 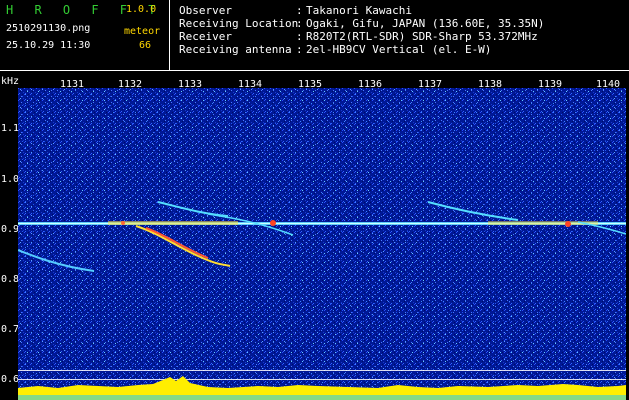 What do you see at coordinates (359, 10) in the screenshot?
I see `info-value-observer: Takanori Kawachi` at bounding box center [359, 10].